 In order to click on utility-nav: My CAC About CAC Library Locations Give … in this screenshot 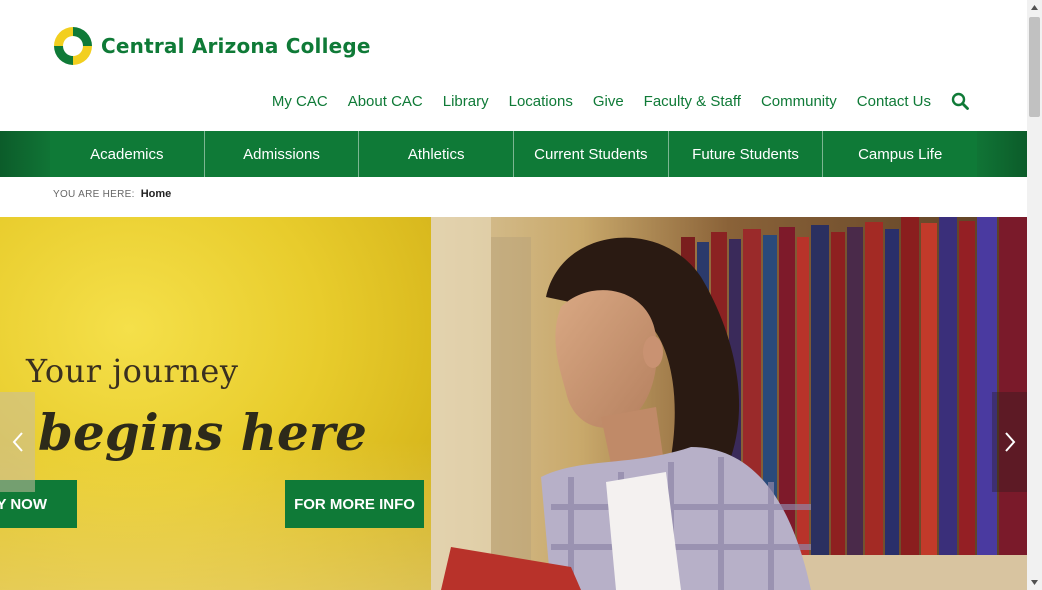, I will do `click(610, 101)`.